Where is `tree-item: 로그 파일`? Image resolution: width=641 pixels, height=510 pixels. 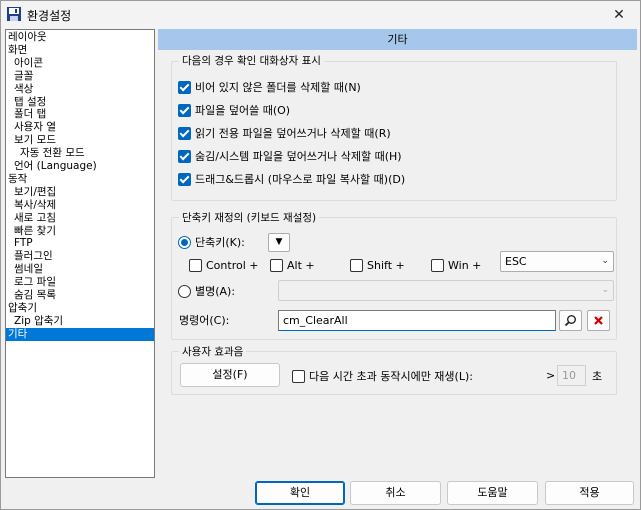 tree-item: 로그 파일 is located at coordinates (80, 282).